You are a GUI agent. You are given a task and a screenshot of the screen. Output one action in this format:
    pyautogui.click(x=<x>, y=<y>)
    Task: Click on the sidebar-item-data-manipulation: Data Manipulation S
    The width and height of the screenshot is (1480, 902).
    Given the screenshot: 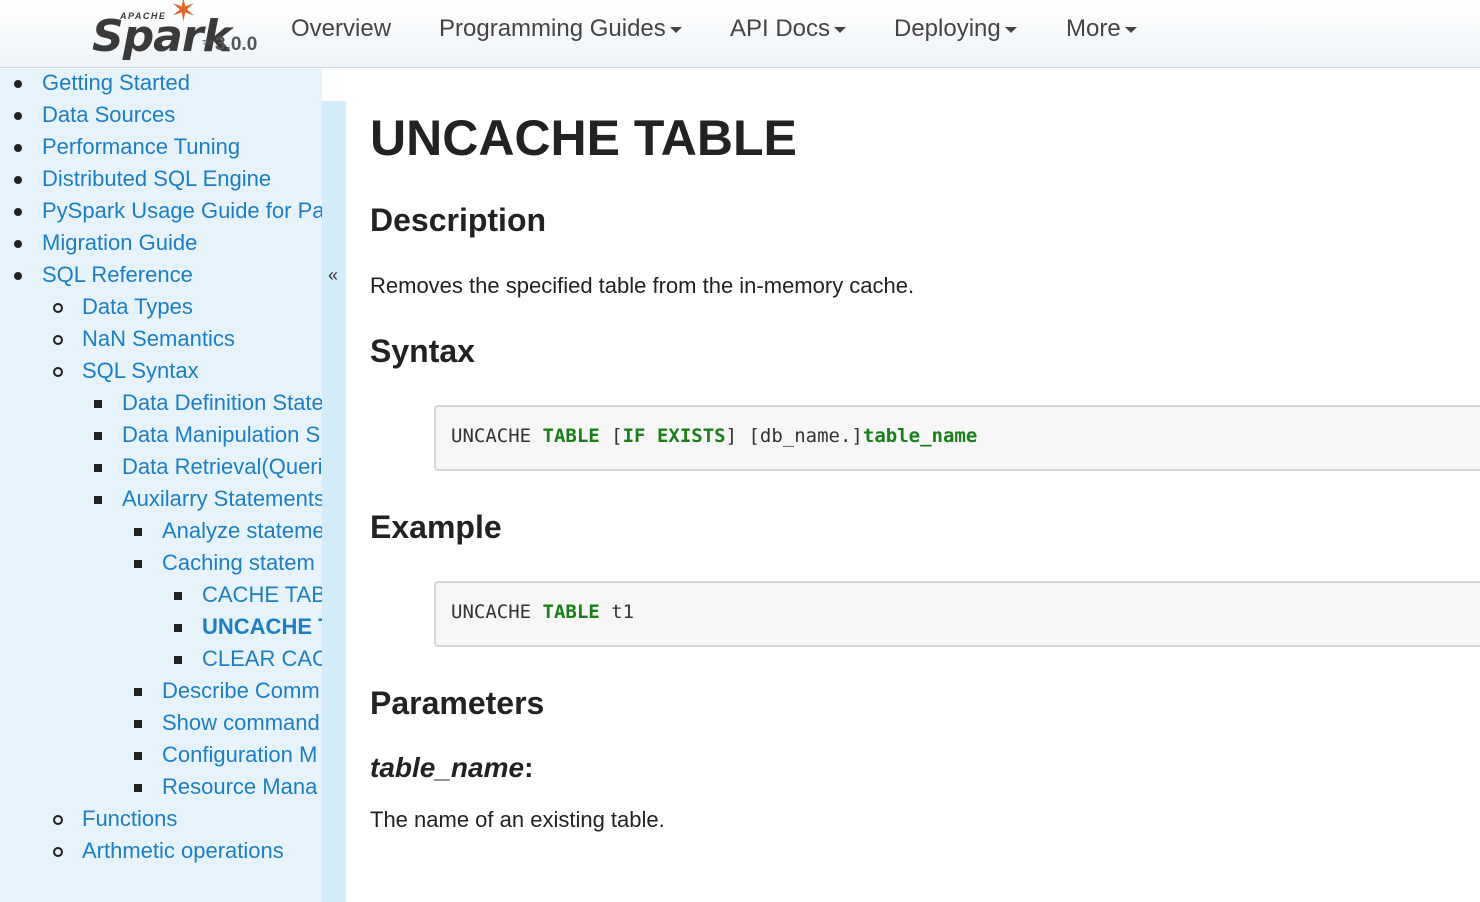 What is the action you would take?
    pyautogui.click(x=221, y=435)
    